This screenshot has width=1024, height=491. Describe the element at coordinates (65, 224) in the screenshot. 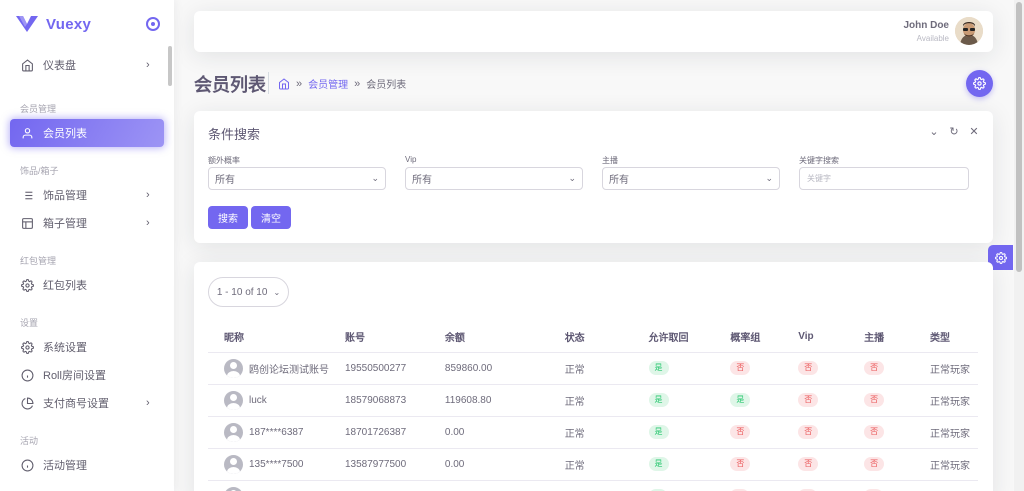

I see `sidebar-item-label: 箱子管理` at that location.